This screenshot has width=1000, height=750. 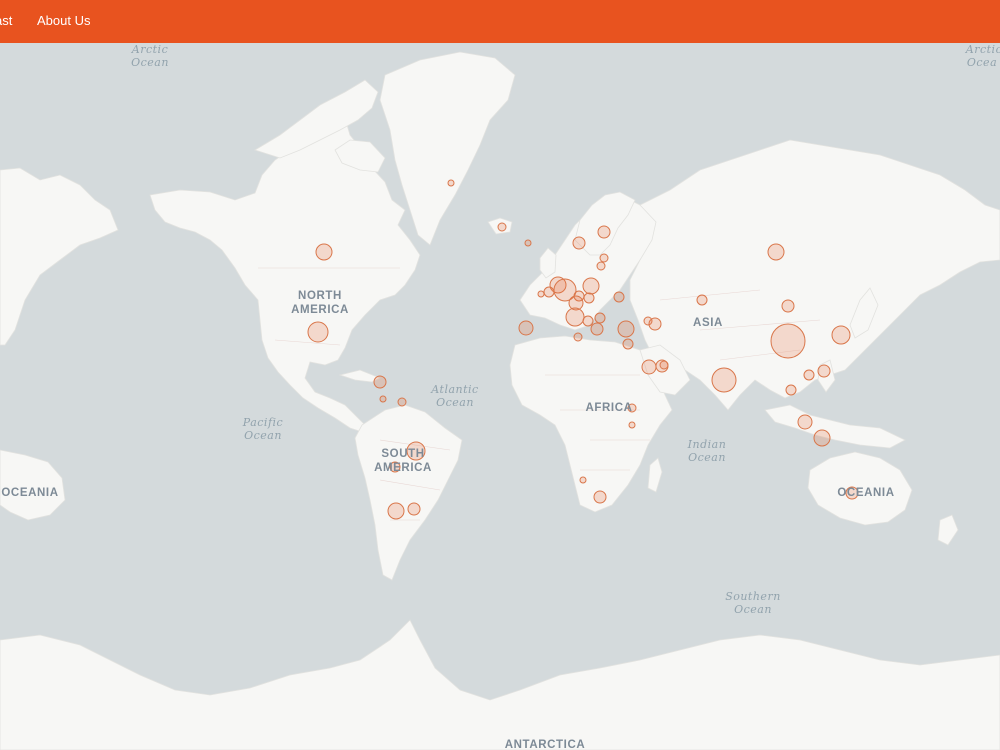 What do you see at coordinates (753, 609) in the screenshot?
I see `ocean-label-southern-line2: Ocean` at bounding box center [753, 609].